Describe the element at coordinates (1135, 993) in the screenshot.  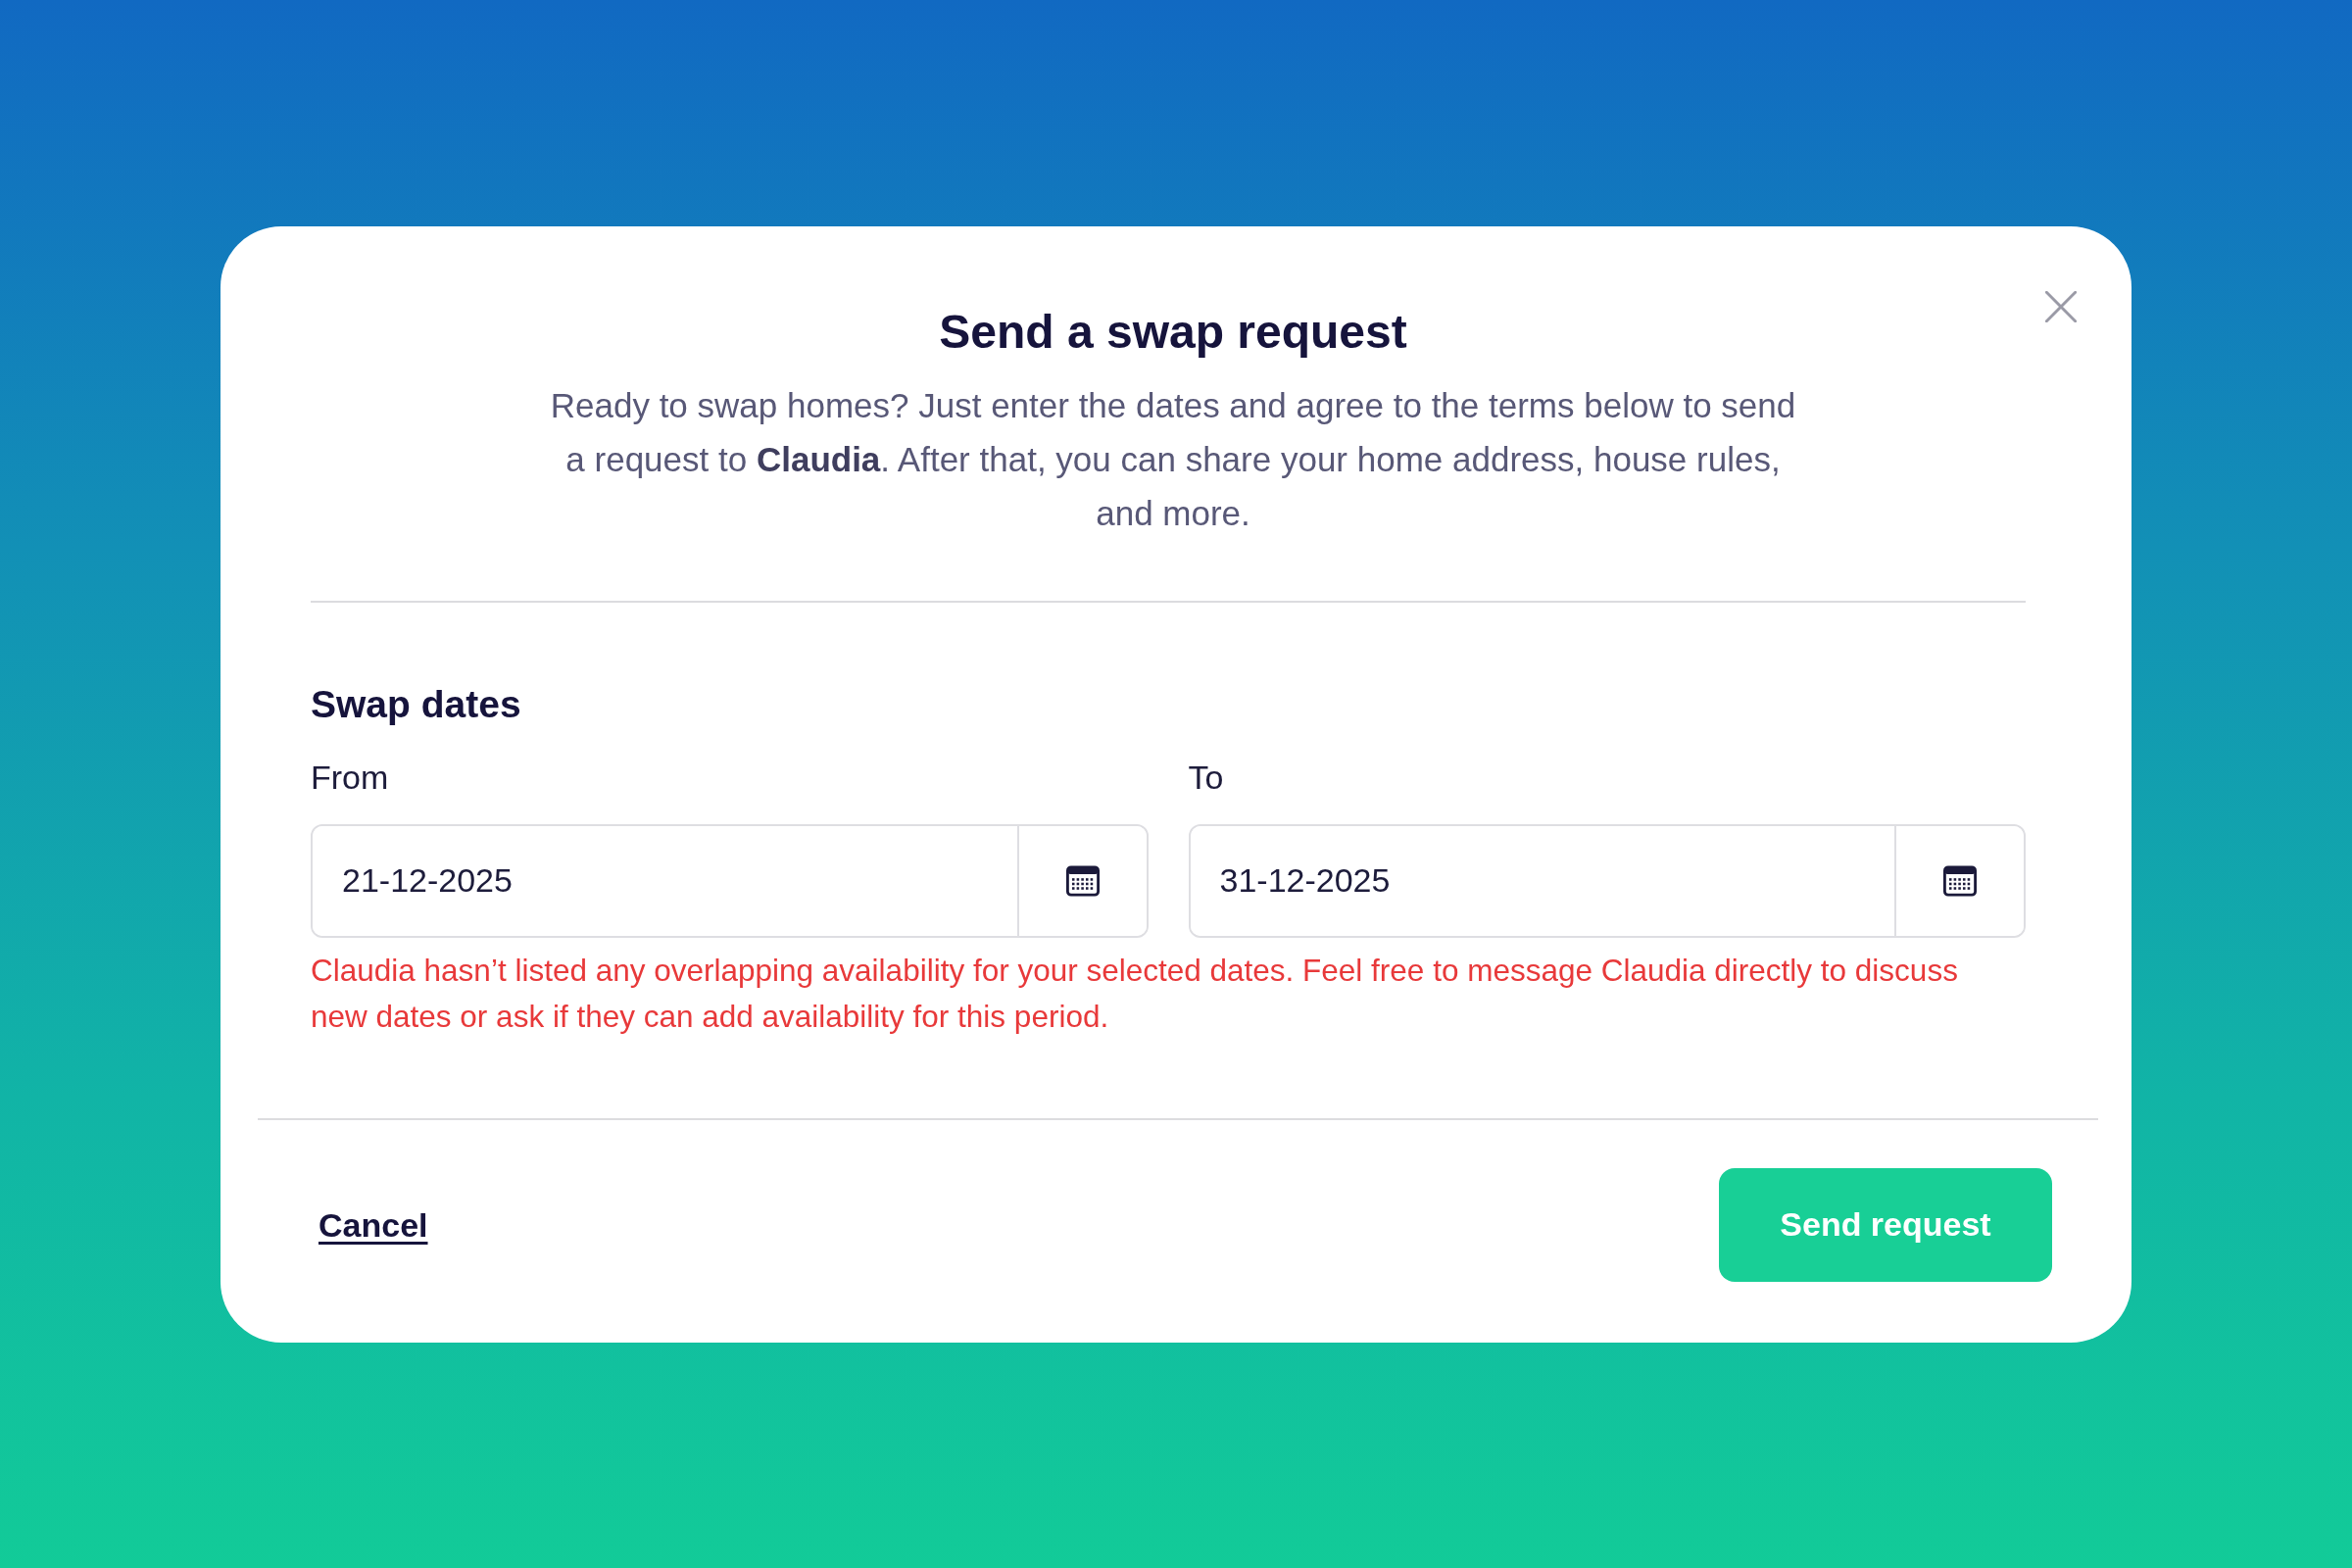
I see `error-message: Claudia hasn’t listed any overlapping availability for your selected dates. Feel free to message Claudia directly to discuss new dates or ask if they can add availability for this period.` at that location.